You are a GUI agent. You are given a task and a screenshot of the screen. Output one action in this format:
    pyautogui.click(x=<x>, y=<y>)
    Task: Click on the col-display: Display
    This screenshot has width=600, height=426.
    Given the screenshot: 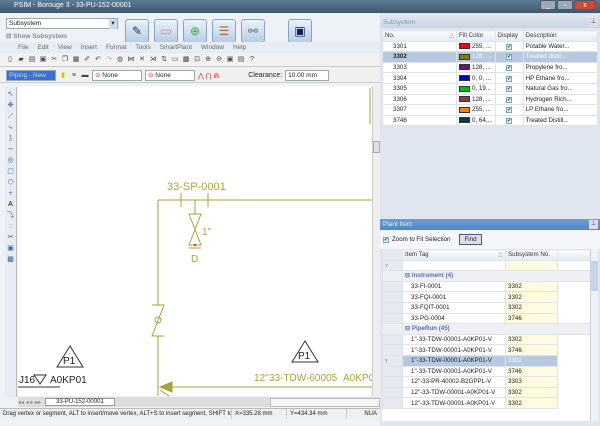 What is the action you would take?
    pyautogui.click(x=509, y=36)
    